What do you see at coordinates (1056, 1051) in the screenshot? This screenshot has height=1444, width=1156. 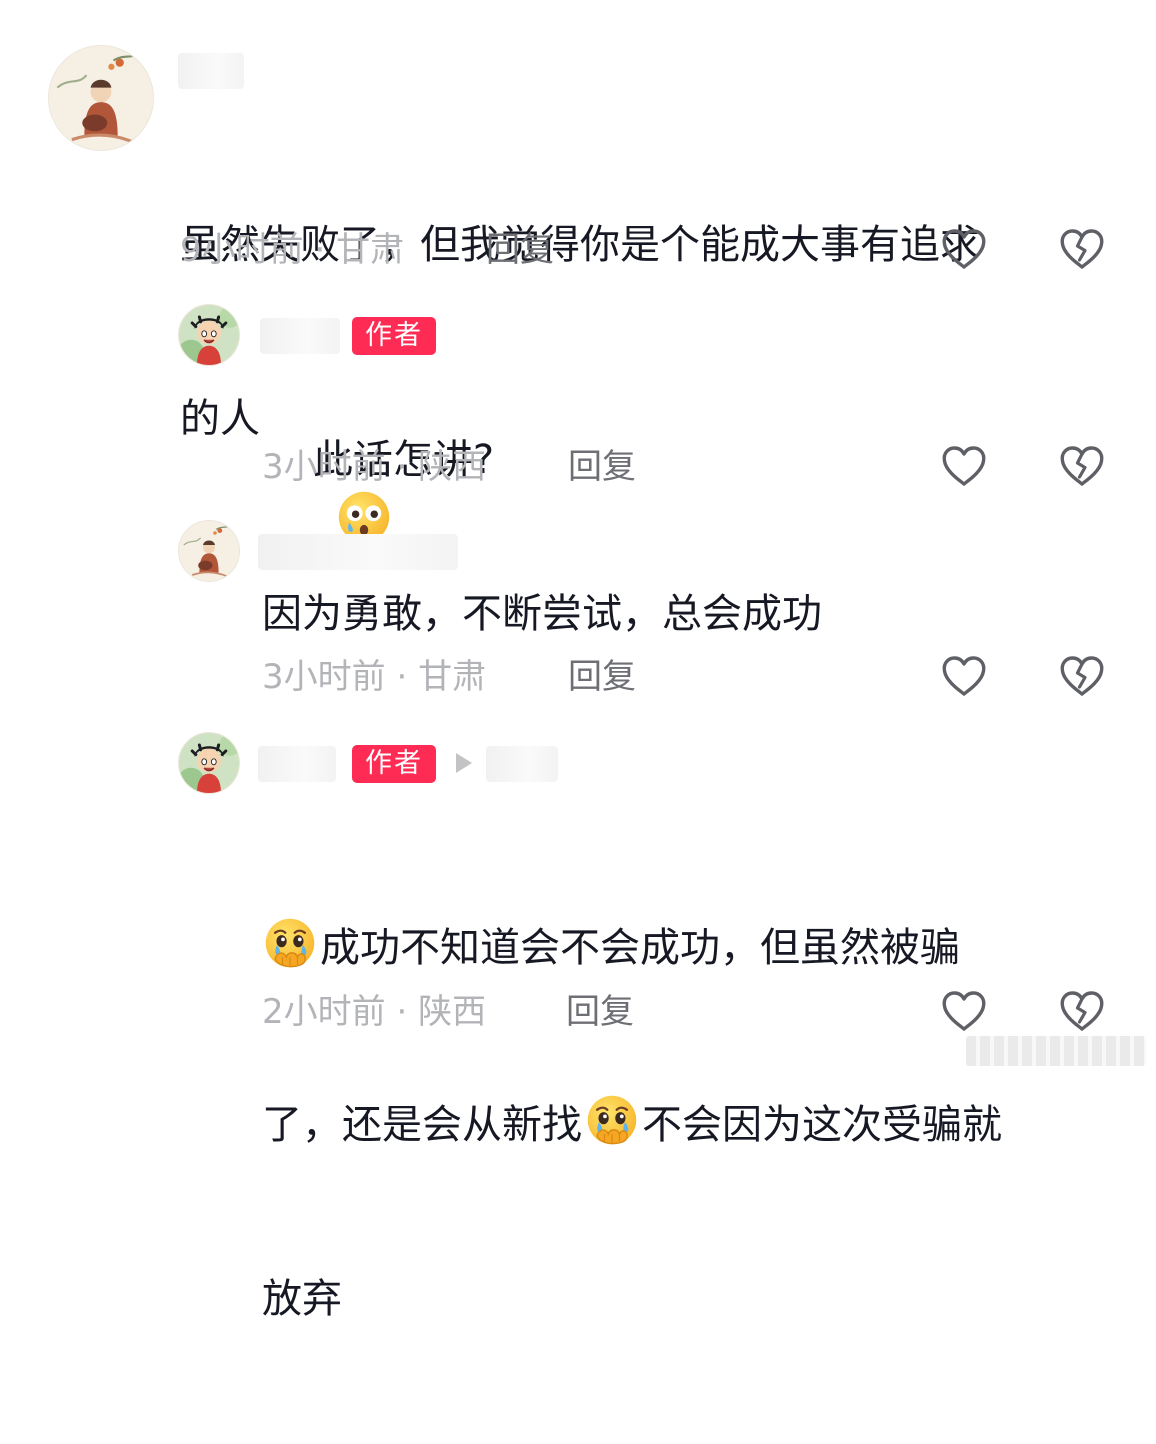 I see `watermark` at bounding box center [1056, 1051].